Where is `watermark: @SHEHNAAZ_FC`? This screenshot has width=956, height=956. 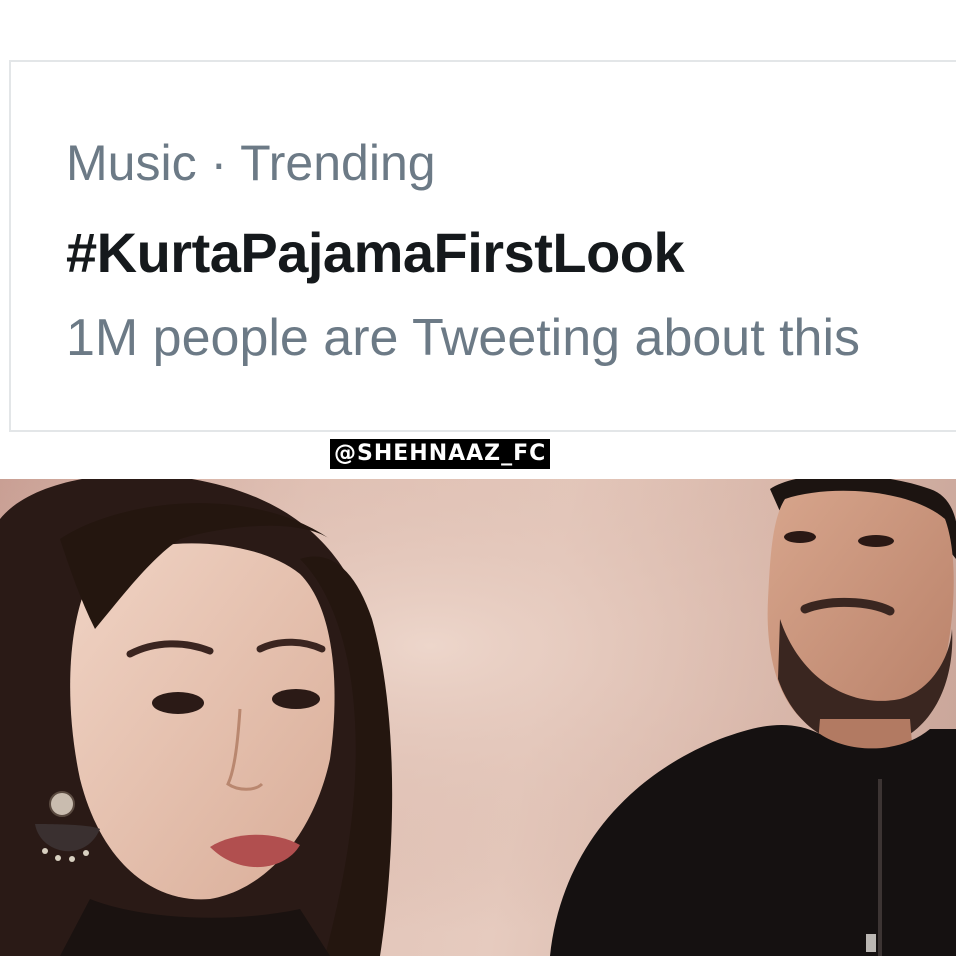
watermark: @SHEHNAAZ_FC is located at coordinates (440, 454).